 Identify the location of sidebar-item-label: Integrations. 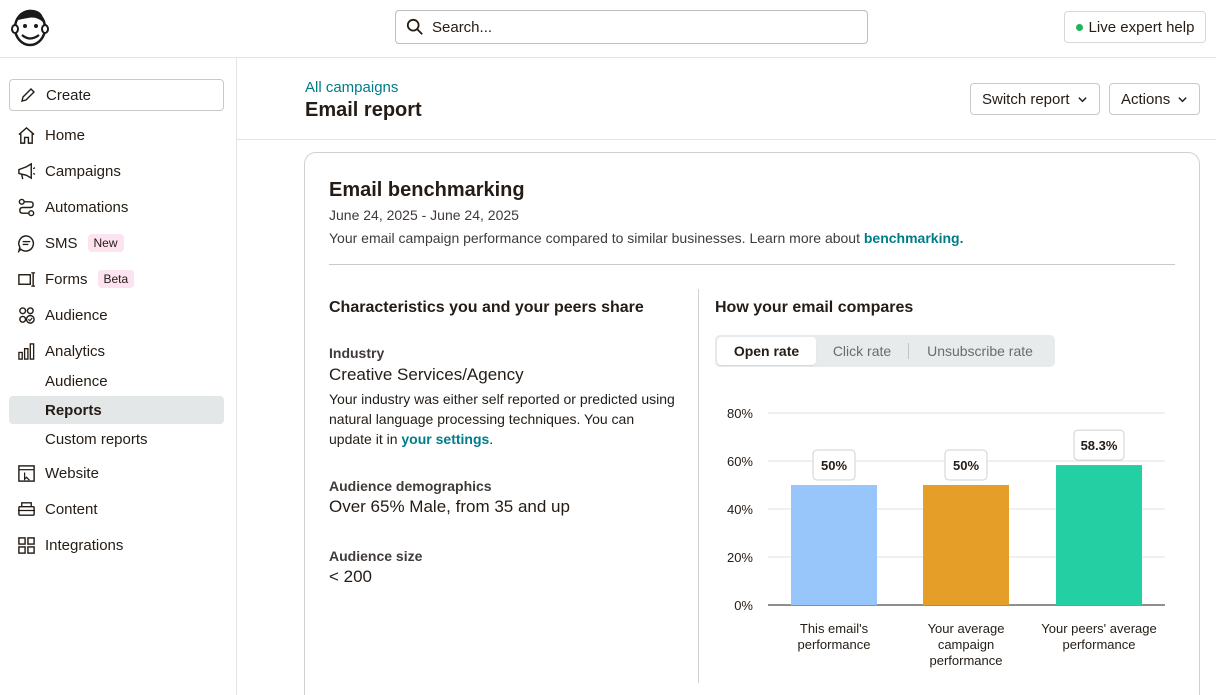
(84, 545).